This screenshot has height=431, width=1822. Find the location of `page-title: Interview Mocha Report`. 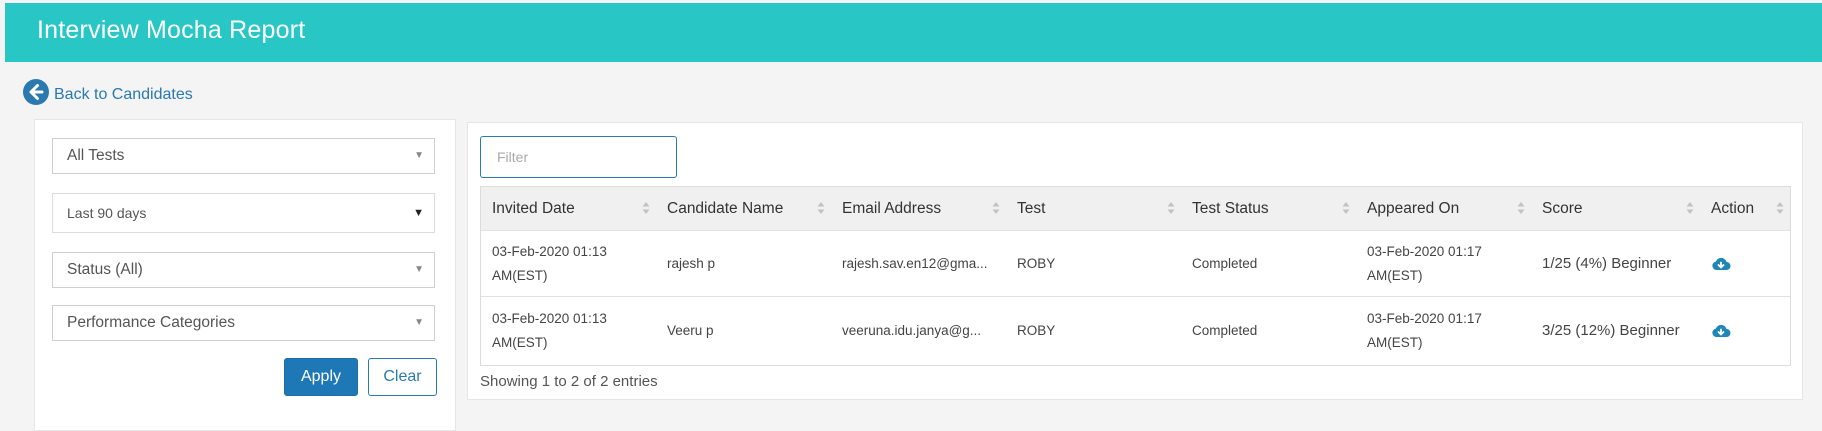

page-title: Interview Mocha Report is located at coordinates (171, 30).